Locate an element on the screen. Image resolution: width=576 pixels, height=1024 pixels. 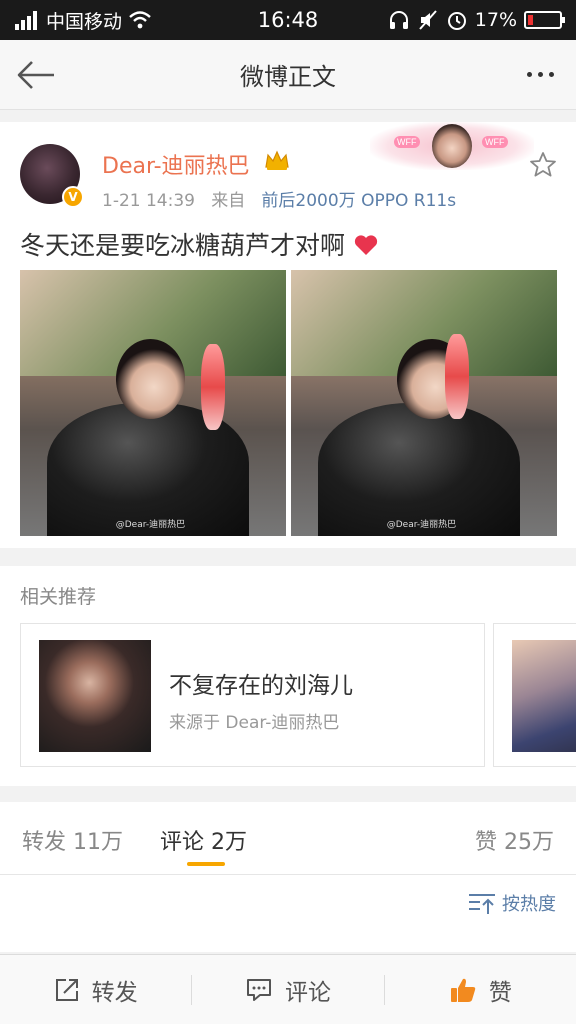
divider is located at coordinates (288, 874).